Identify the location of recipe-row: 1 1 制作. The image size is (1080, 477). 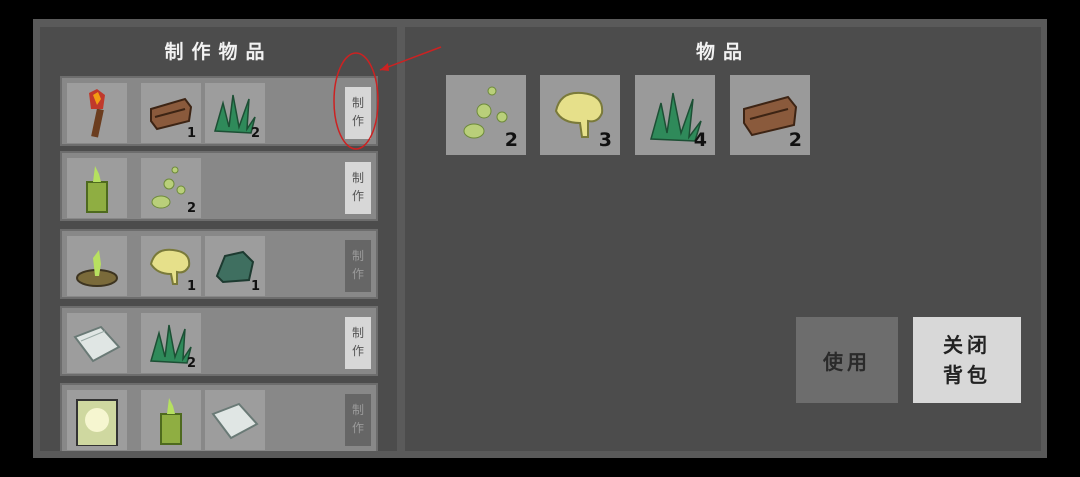
(219, 264).